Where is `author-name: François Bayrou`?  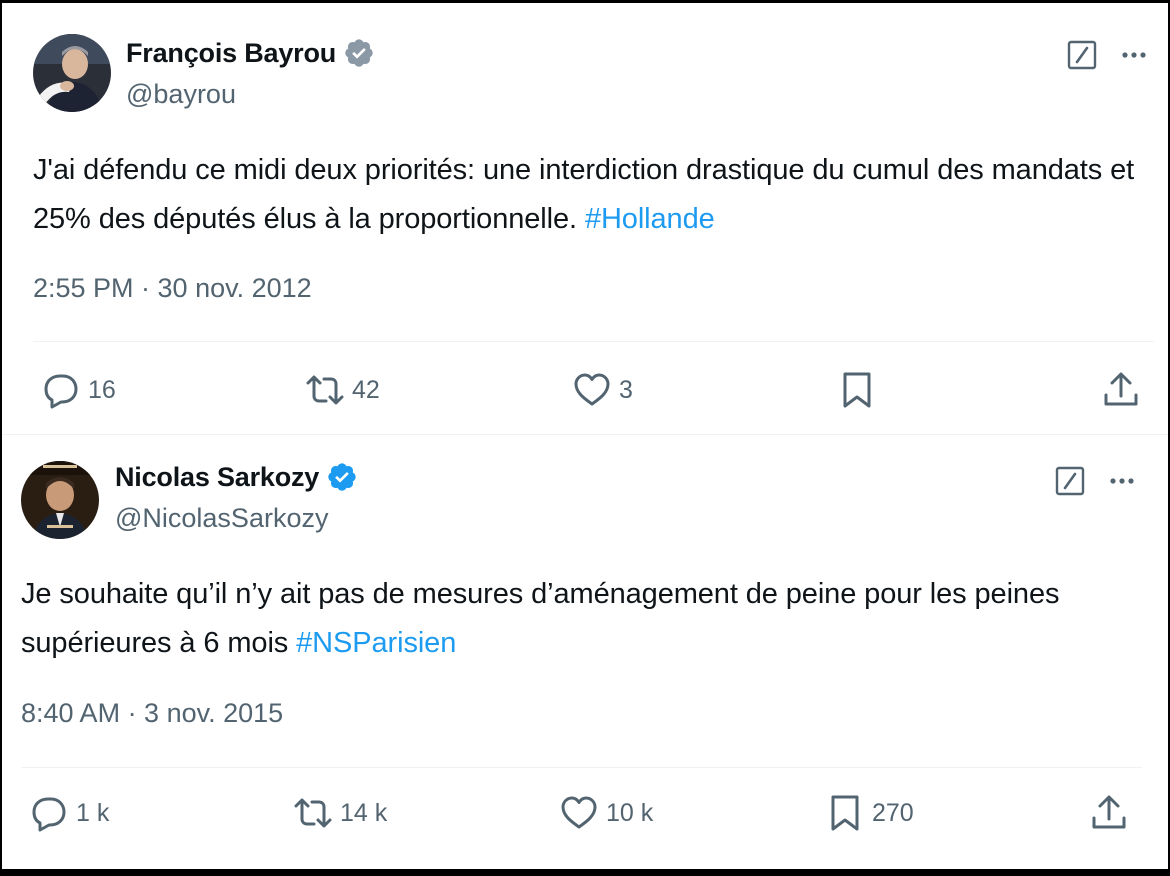
author-name: François Bayrou is located at coordinates (231, 53).